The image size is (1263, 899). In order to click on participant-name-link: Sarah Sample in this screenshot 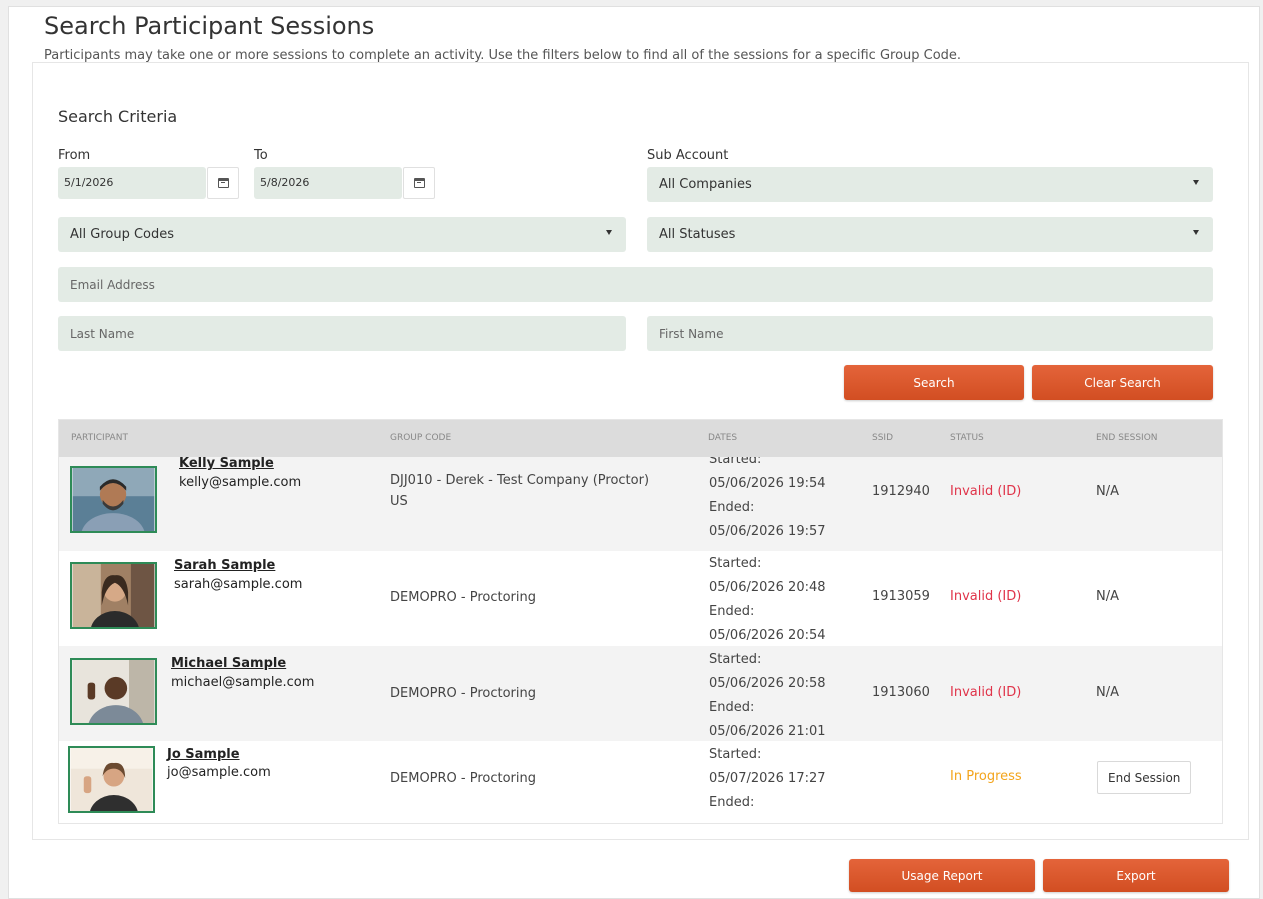, I will do `click(224, 565)`.